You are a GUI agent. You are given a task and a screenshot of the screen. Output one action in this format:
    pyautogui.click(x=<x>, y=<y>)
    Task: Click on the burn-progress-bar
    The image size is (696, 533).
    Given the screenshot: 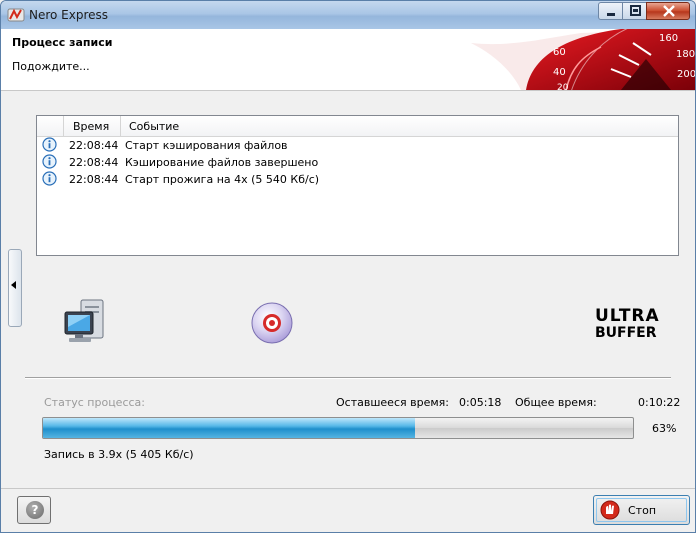 What is the action you would take?
    pyautogui.click(x=338, y=428)
    